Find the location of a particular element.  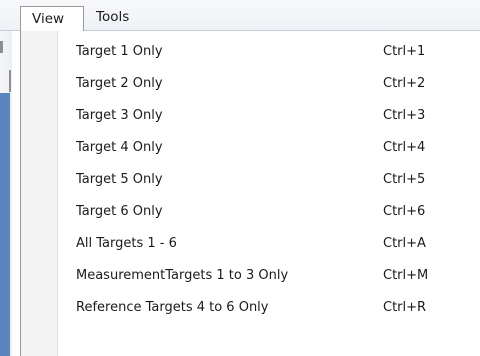

menu-item-shortcut: Ctrl+A is located at coordinates (404, 243).